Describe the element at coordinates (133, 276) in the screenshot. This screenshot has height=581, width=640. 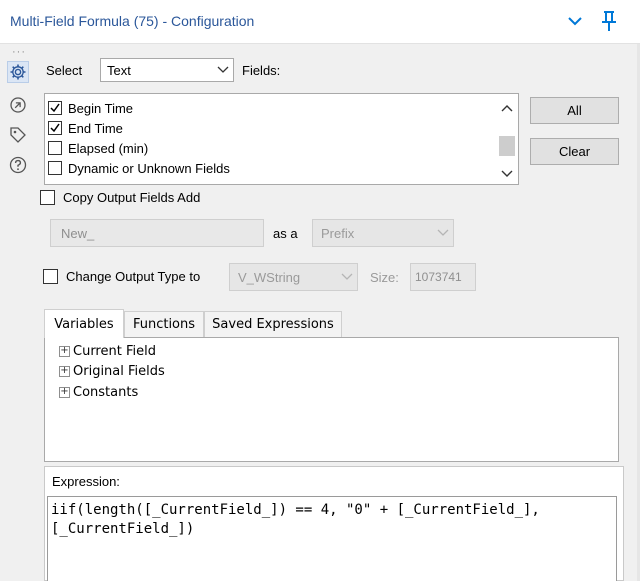
I see `change-type-label: Change Output Type to` at that location.